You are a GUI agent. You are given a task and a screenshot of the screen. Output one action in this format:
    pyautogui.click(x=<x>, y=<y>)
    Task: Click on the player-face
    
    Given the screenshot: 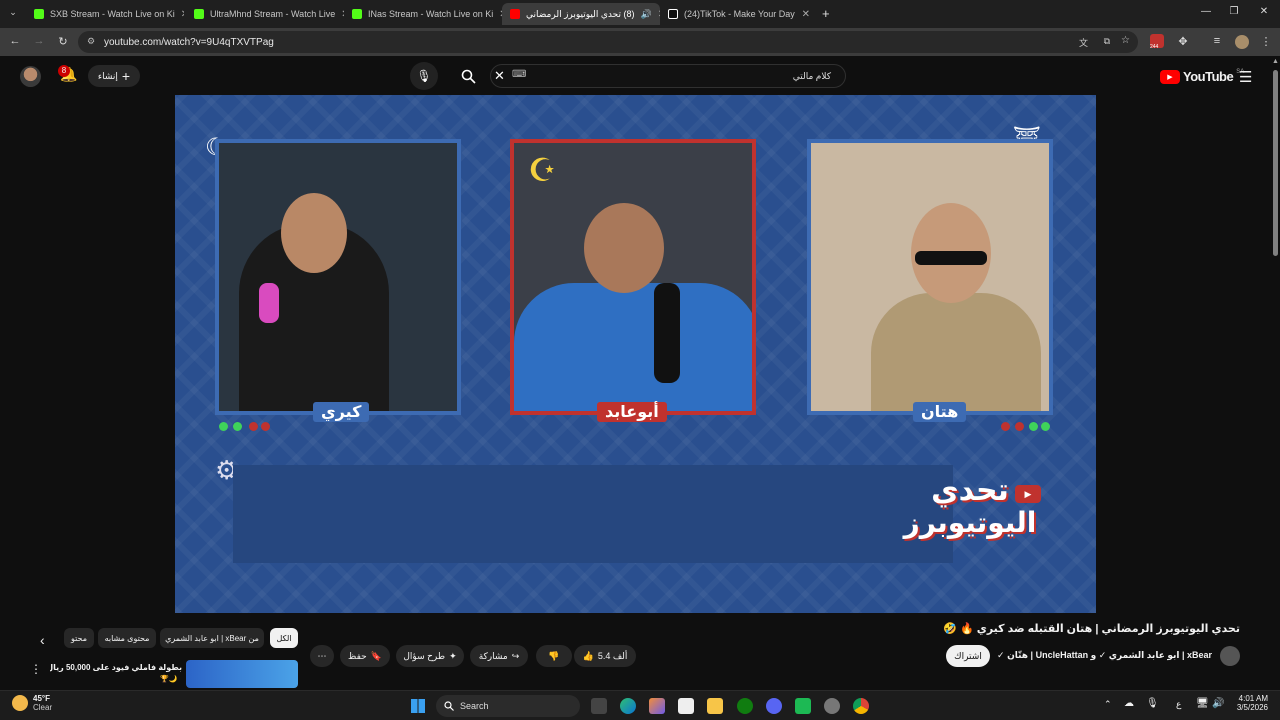 What is the action you would take?
    pyautogui.click(x=624, y=248)
    